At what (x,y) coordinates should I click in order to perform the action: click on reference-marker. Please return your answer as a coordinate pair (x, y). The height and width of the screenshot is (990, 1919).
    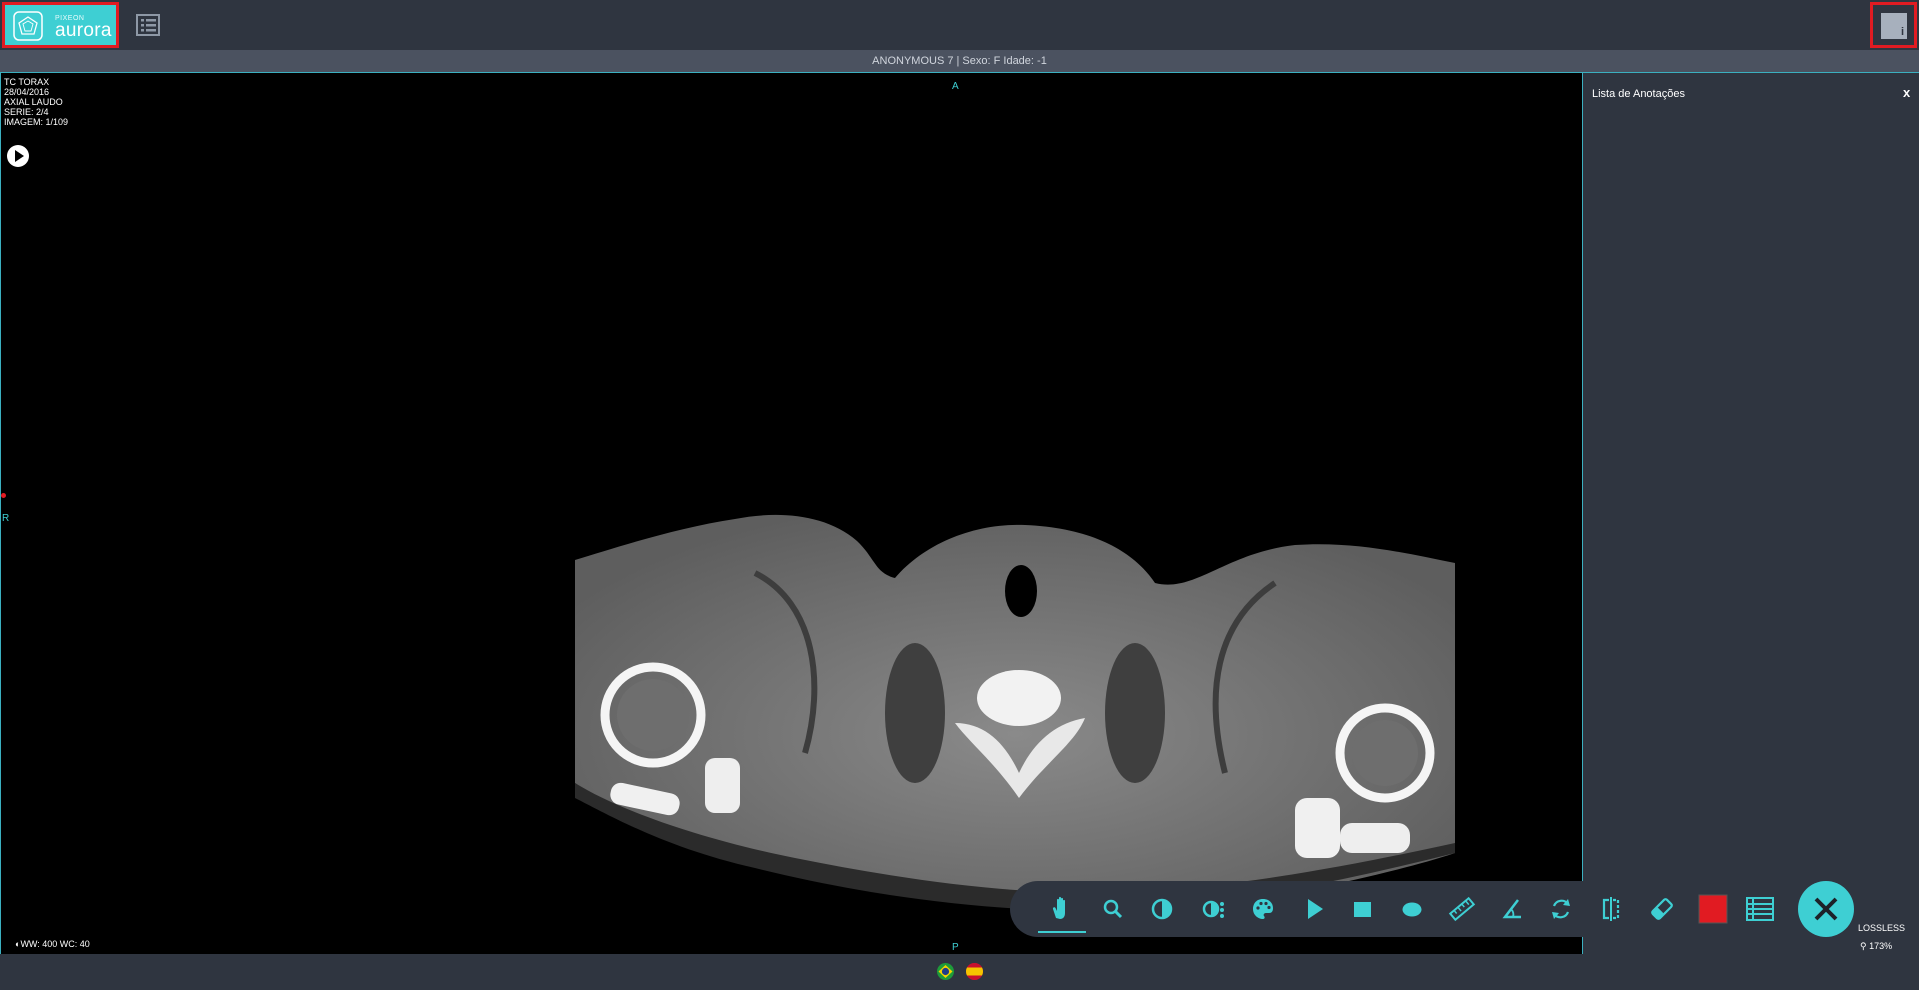
    Looking at the image, I should click on (3, 495).